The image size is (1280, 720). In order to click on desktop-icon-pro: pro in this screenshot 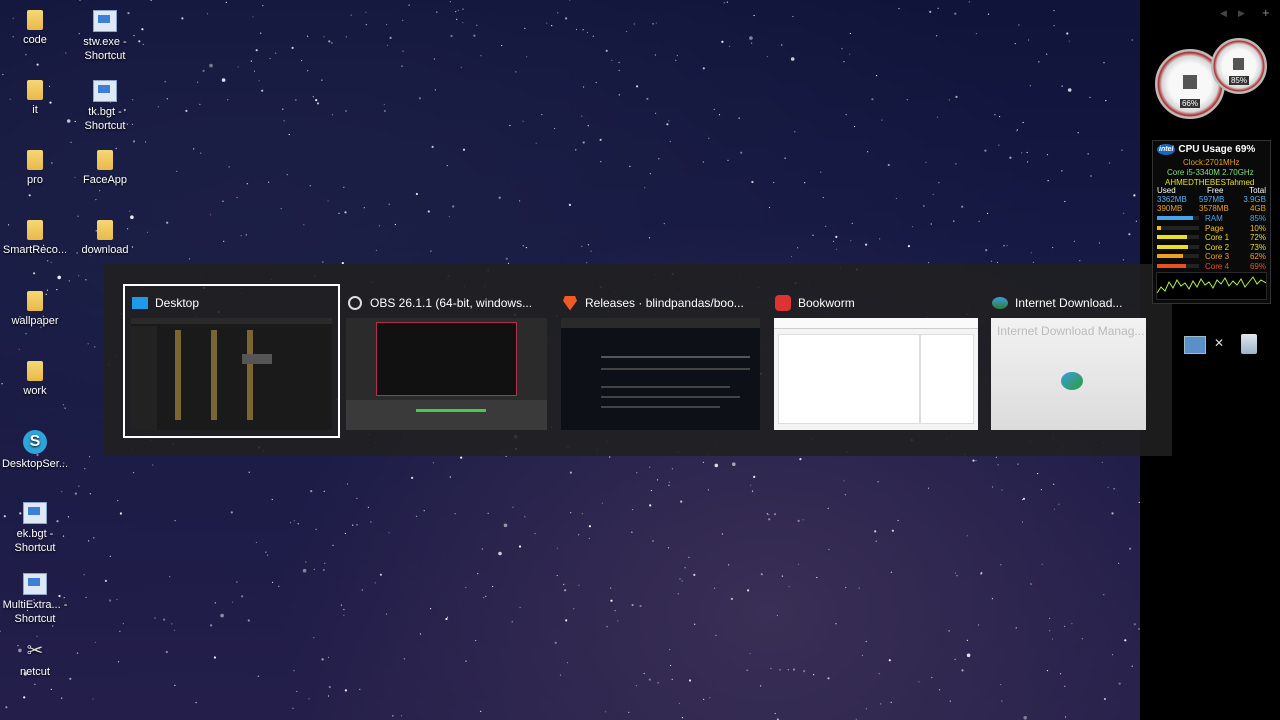, I will do `click(35, 168)`.